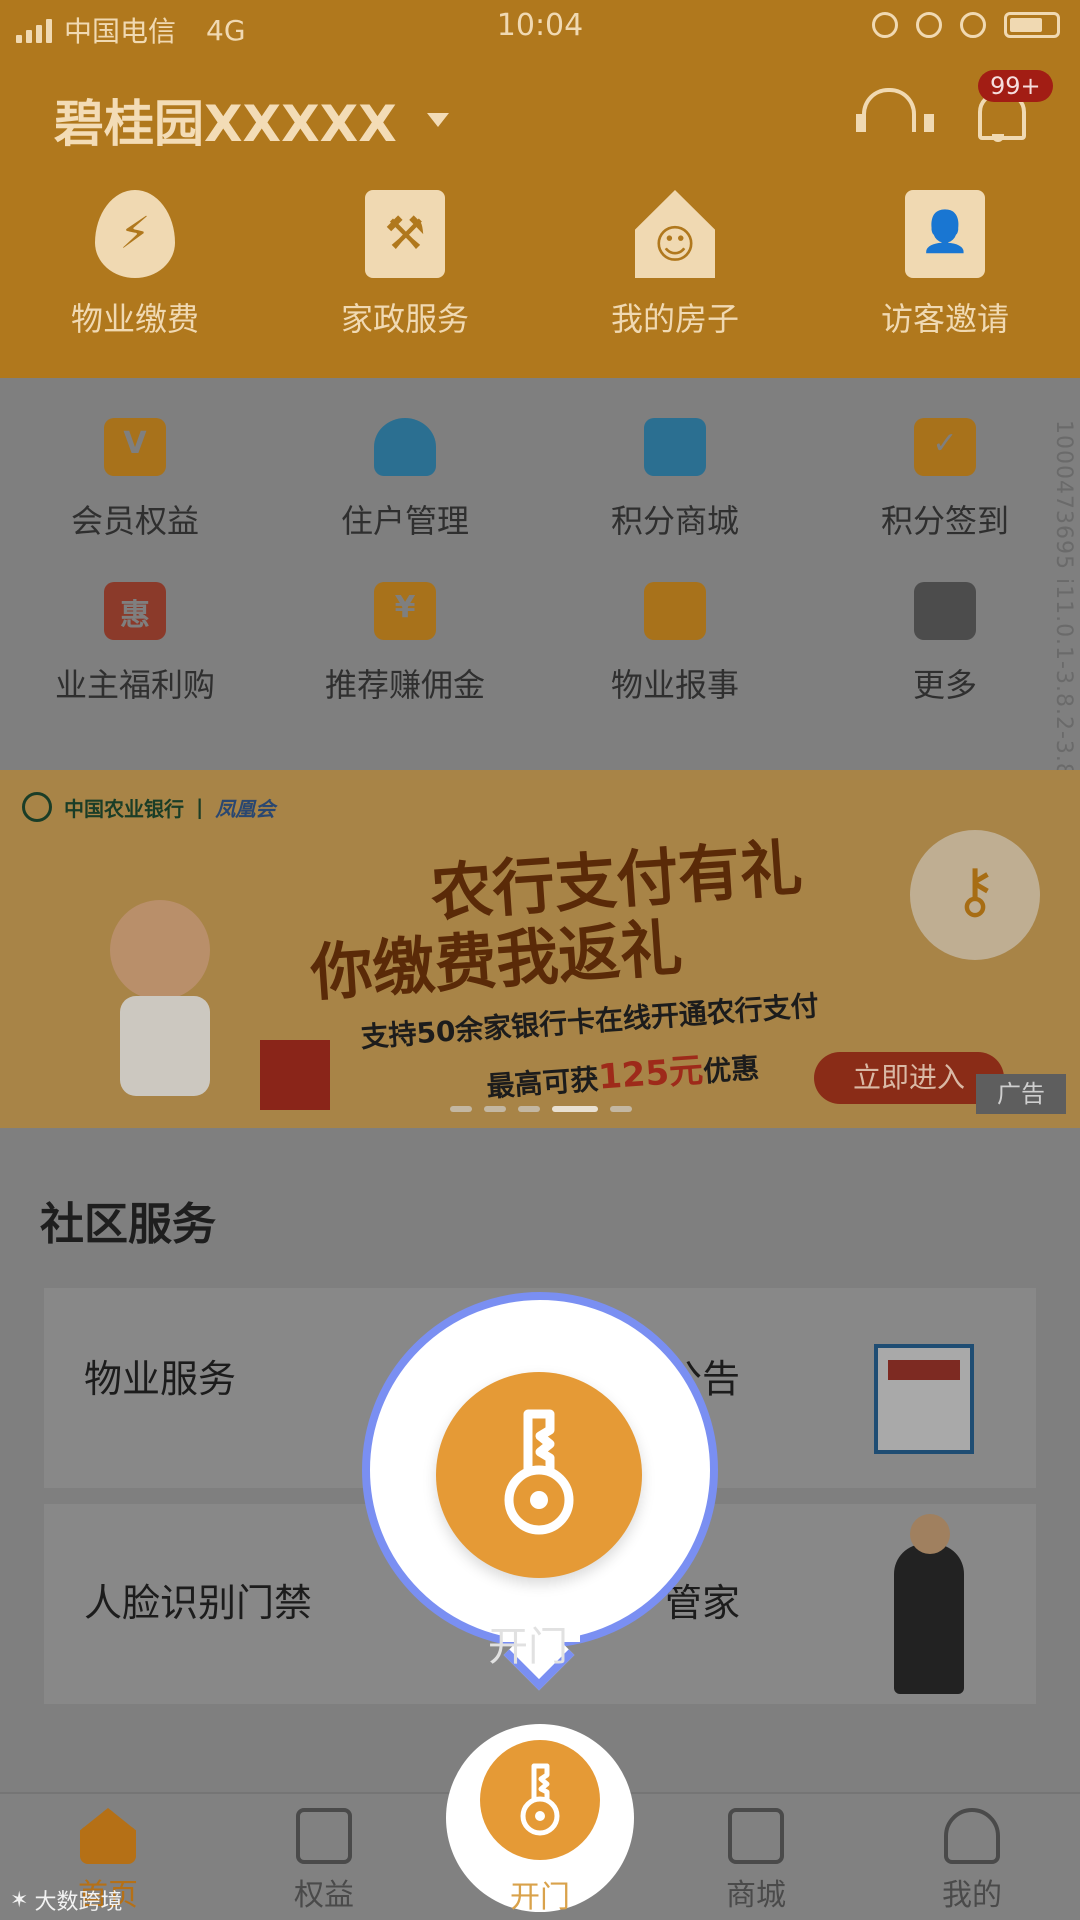  What do you see at coordinates (972, 1895) in the screenshot?
I see `tab-label: 我的` at bounding box center [972, 1895].